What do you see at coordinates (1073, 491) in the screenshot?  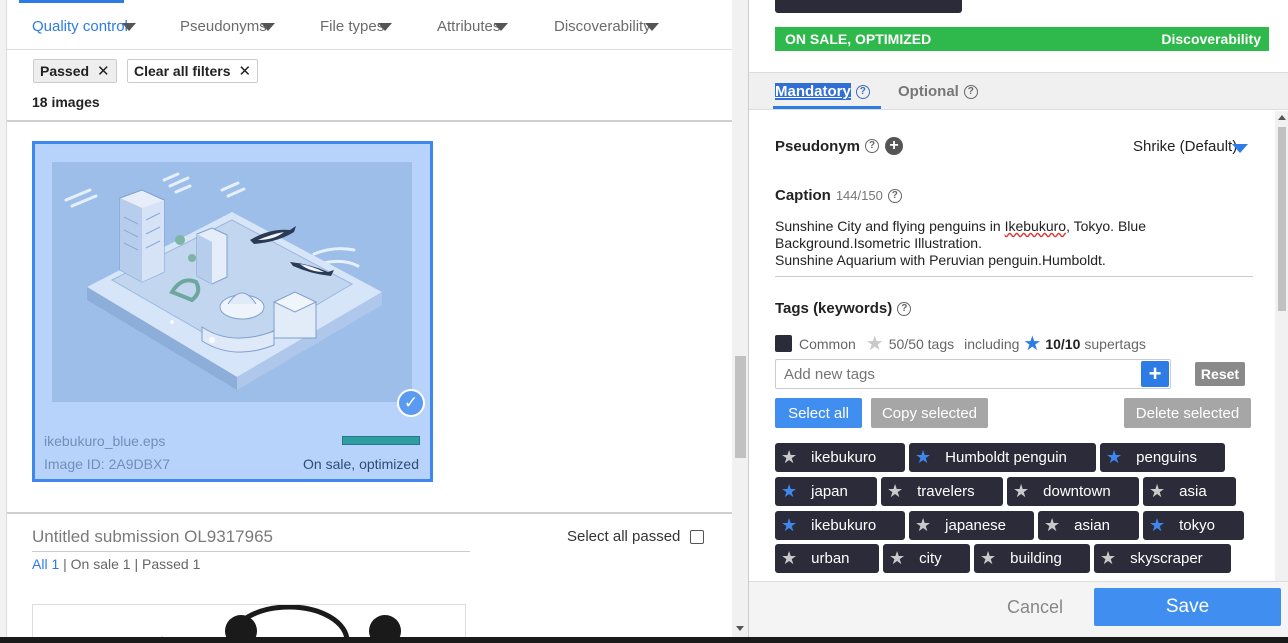 I see `tag-chip: ★ downtown` at bounding box center [1073, 491].